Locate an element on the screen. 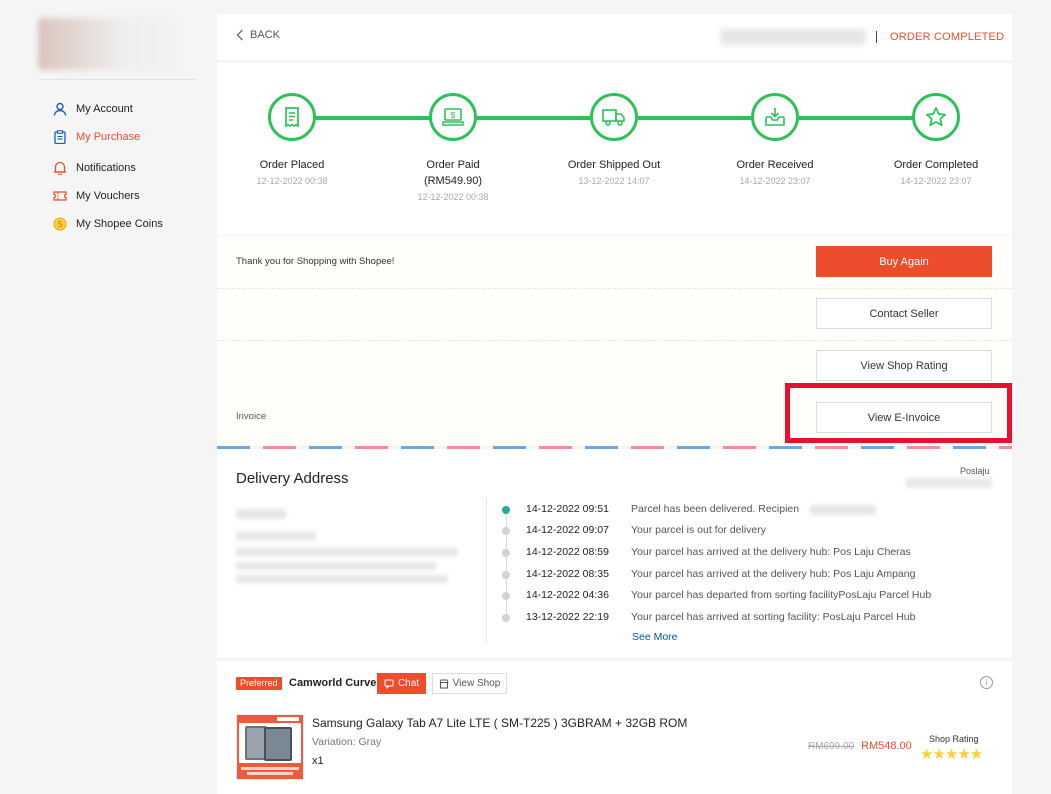 This screenshot has height=794, width=1051. sidebar-item-notifications: Notifications is located at coordinates (94, 168).